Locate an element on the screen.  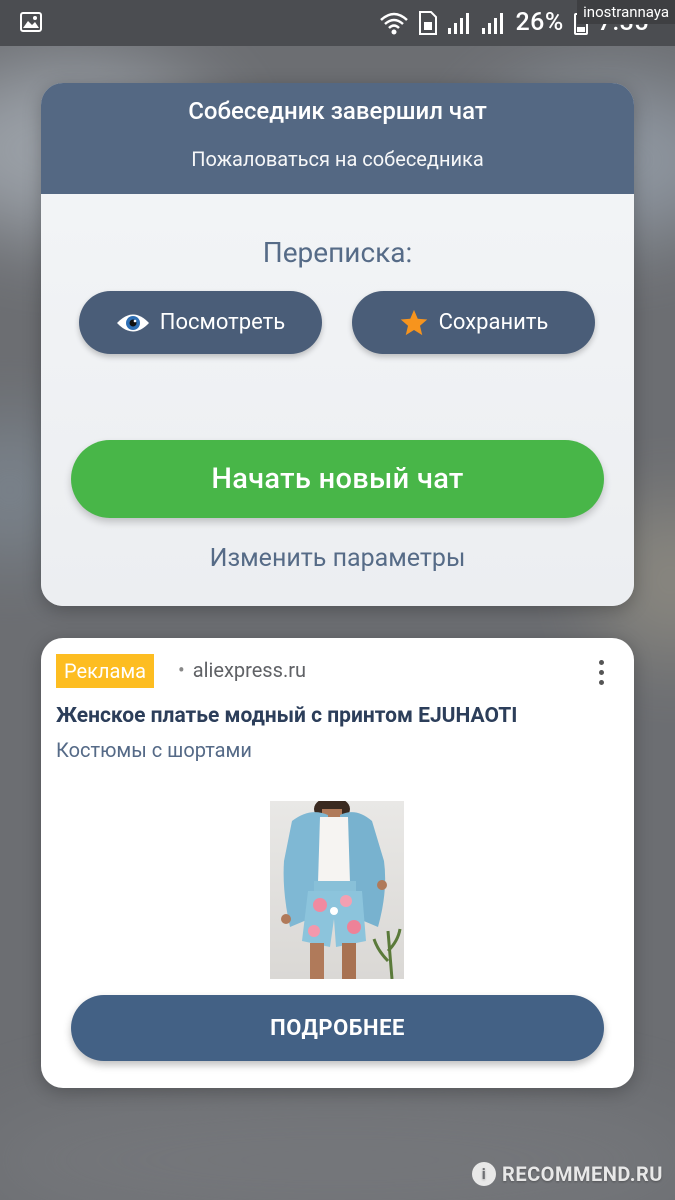
more-vert-icon is located at coordinates (601, 662).